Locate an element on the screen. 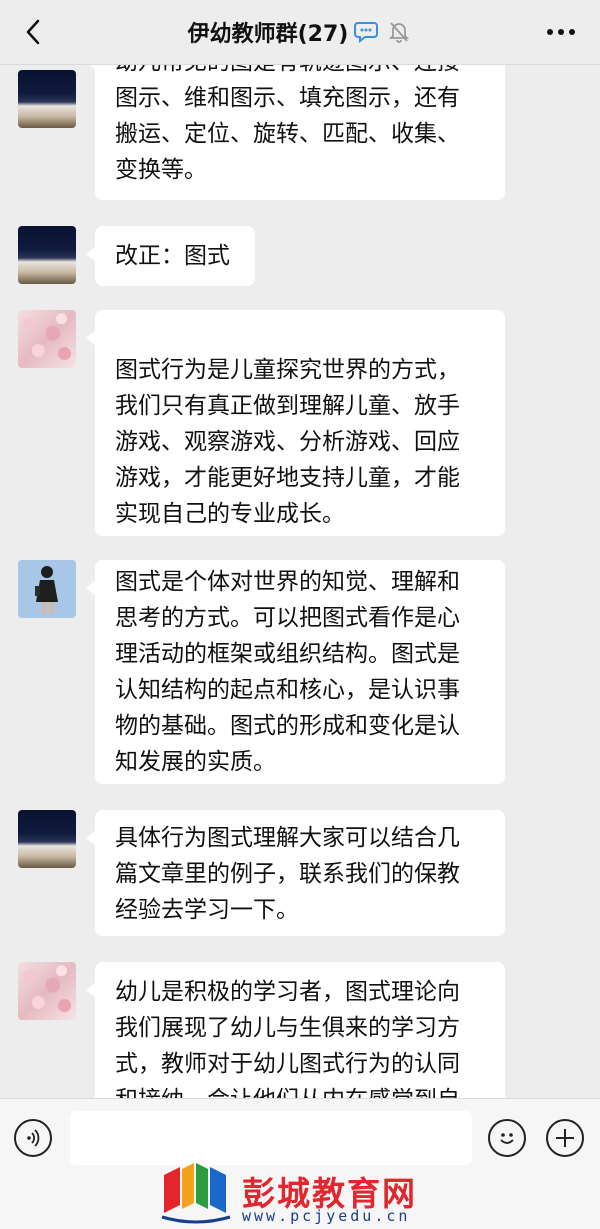 The height and width of the screenshot is (1229, 600). message-input is located at coordinates (271, 1138).